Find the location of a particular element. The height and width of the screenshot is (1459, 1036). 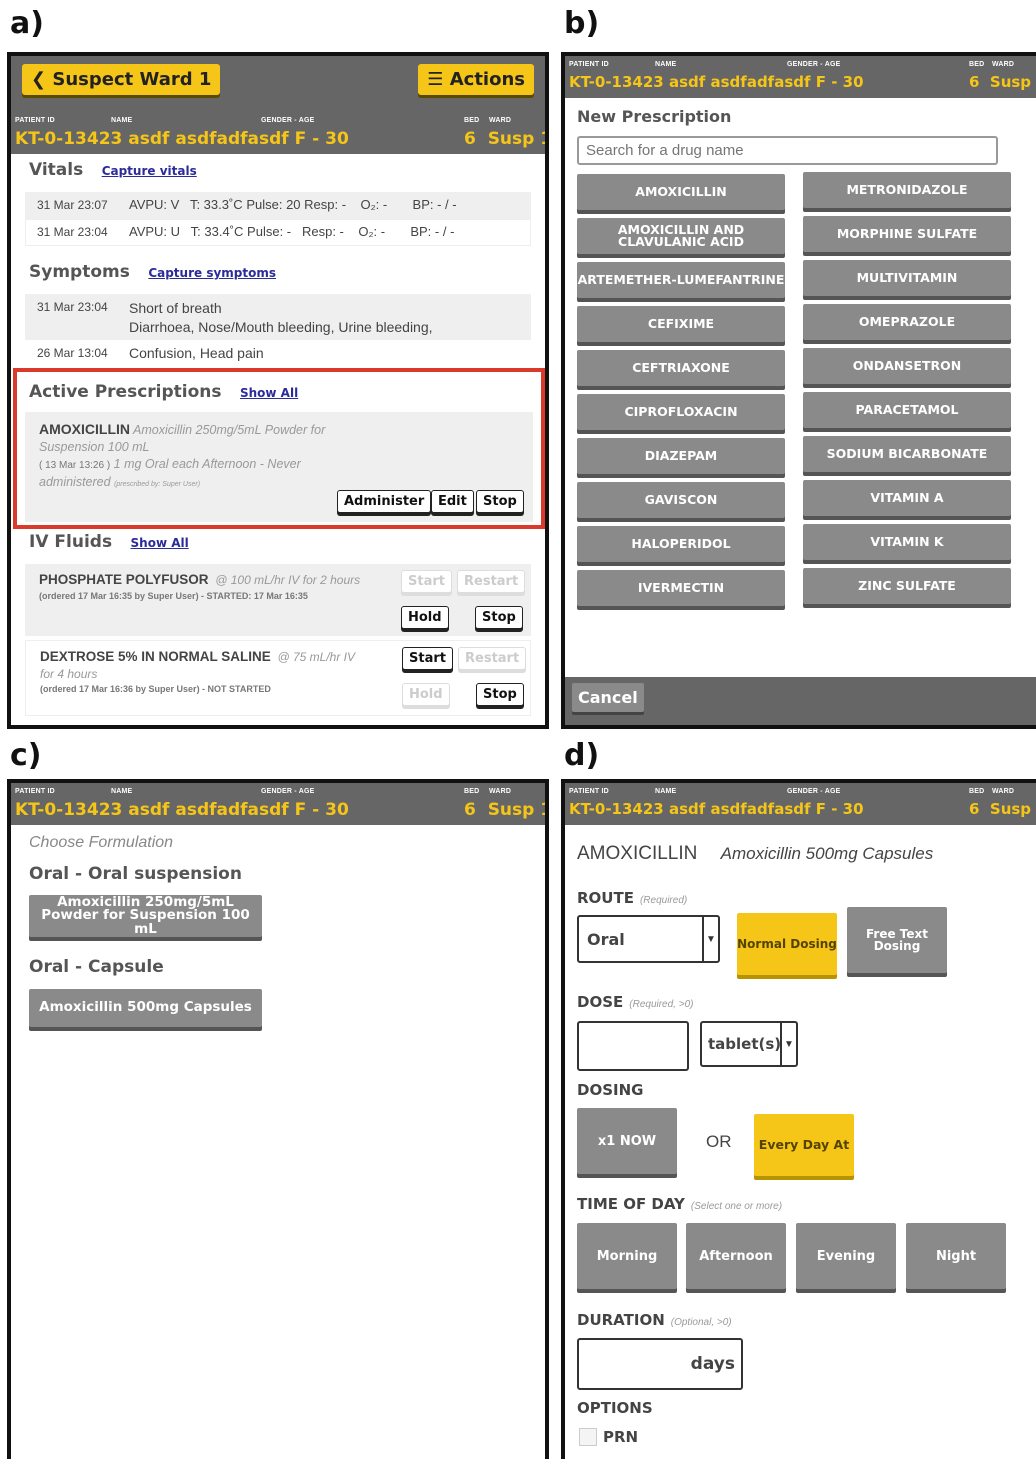

dose-input is located at coordinates (633, 1046).